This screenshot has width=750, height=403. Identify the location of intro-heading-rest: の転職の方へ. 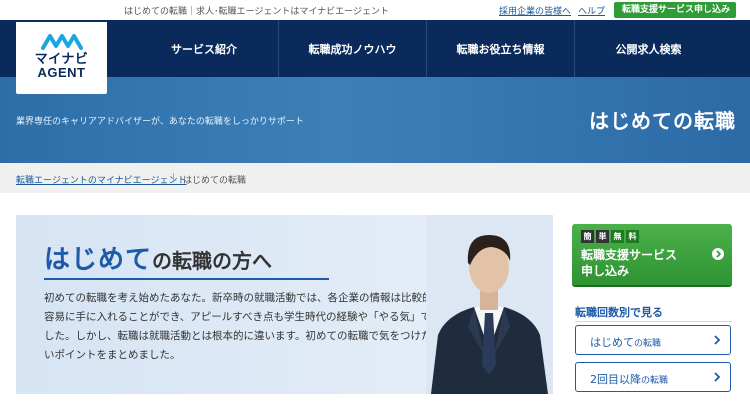
(212, 261).